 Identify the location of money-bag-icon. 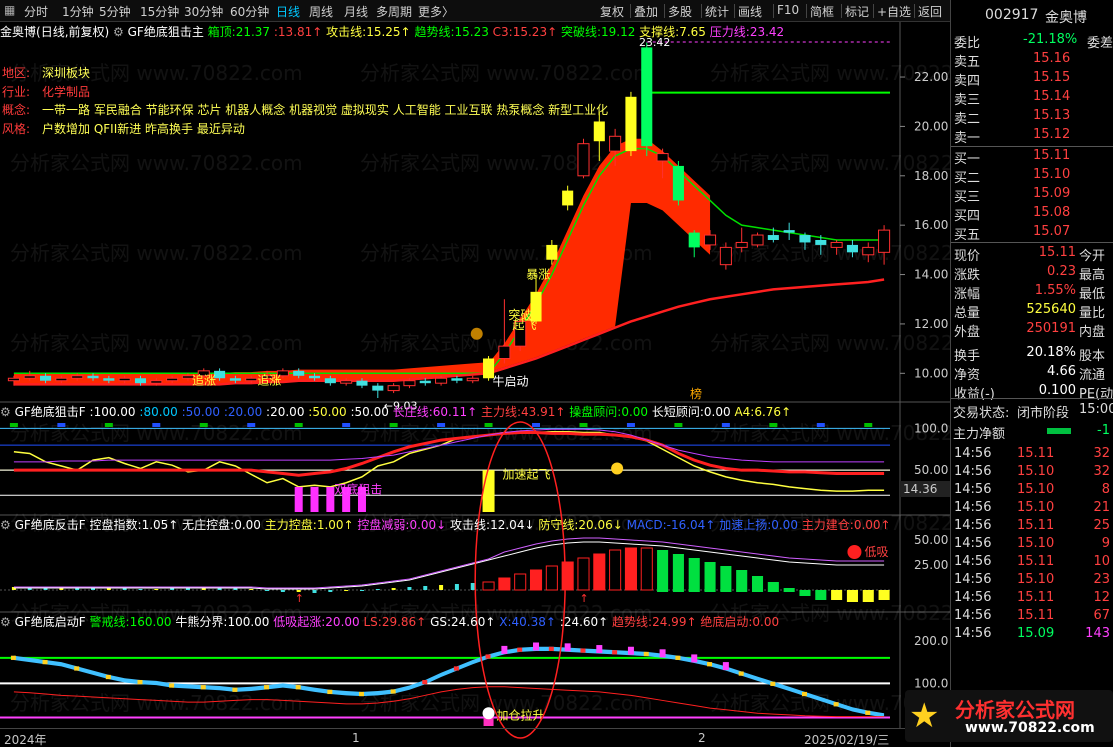
(476, 333).